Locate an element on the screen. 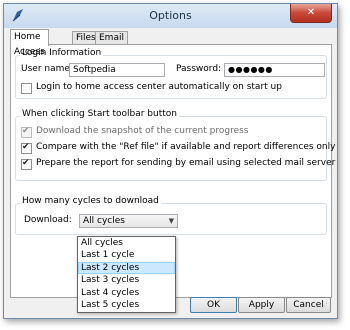  cycles-option-1: Last 1 cycle is located at coordinates (126, 255).